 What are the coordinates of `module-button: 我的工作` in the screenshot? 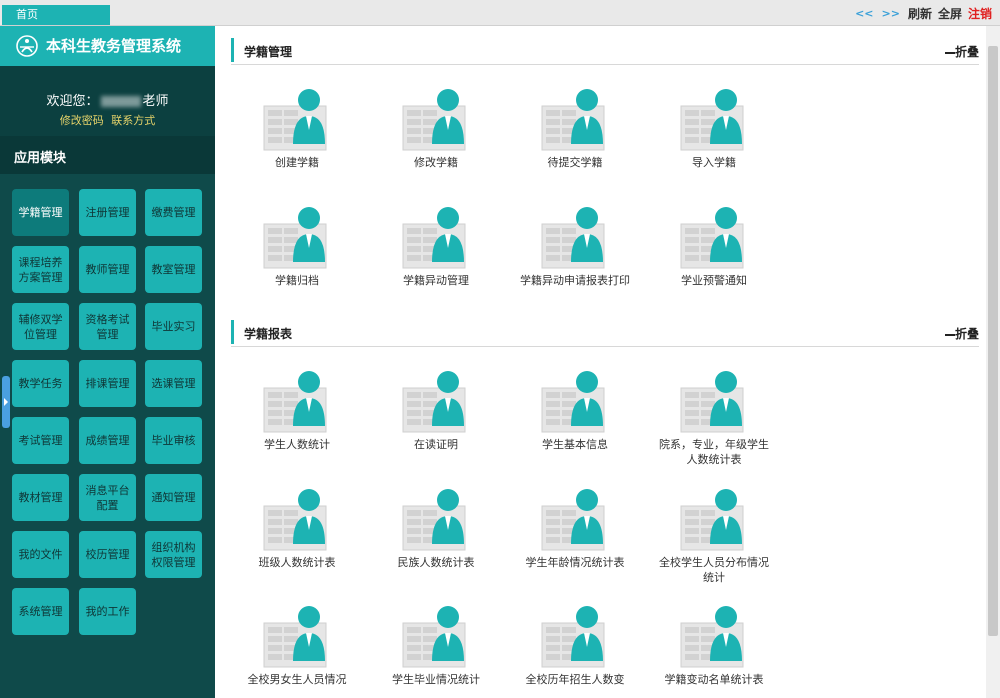 It's located at (107, 611).